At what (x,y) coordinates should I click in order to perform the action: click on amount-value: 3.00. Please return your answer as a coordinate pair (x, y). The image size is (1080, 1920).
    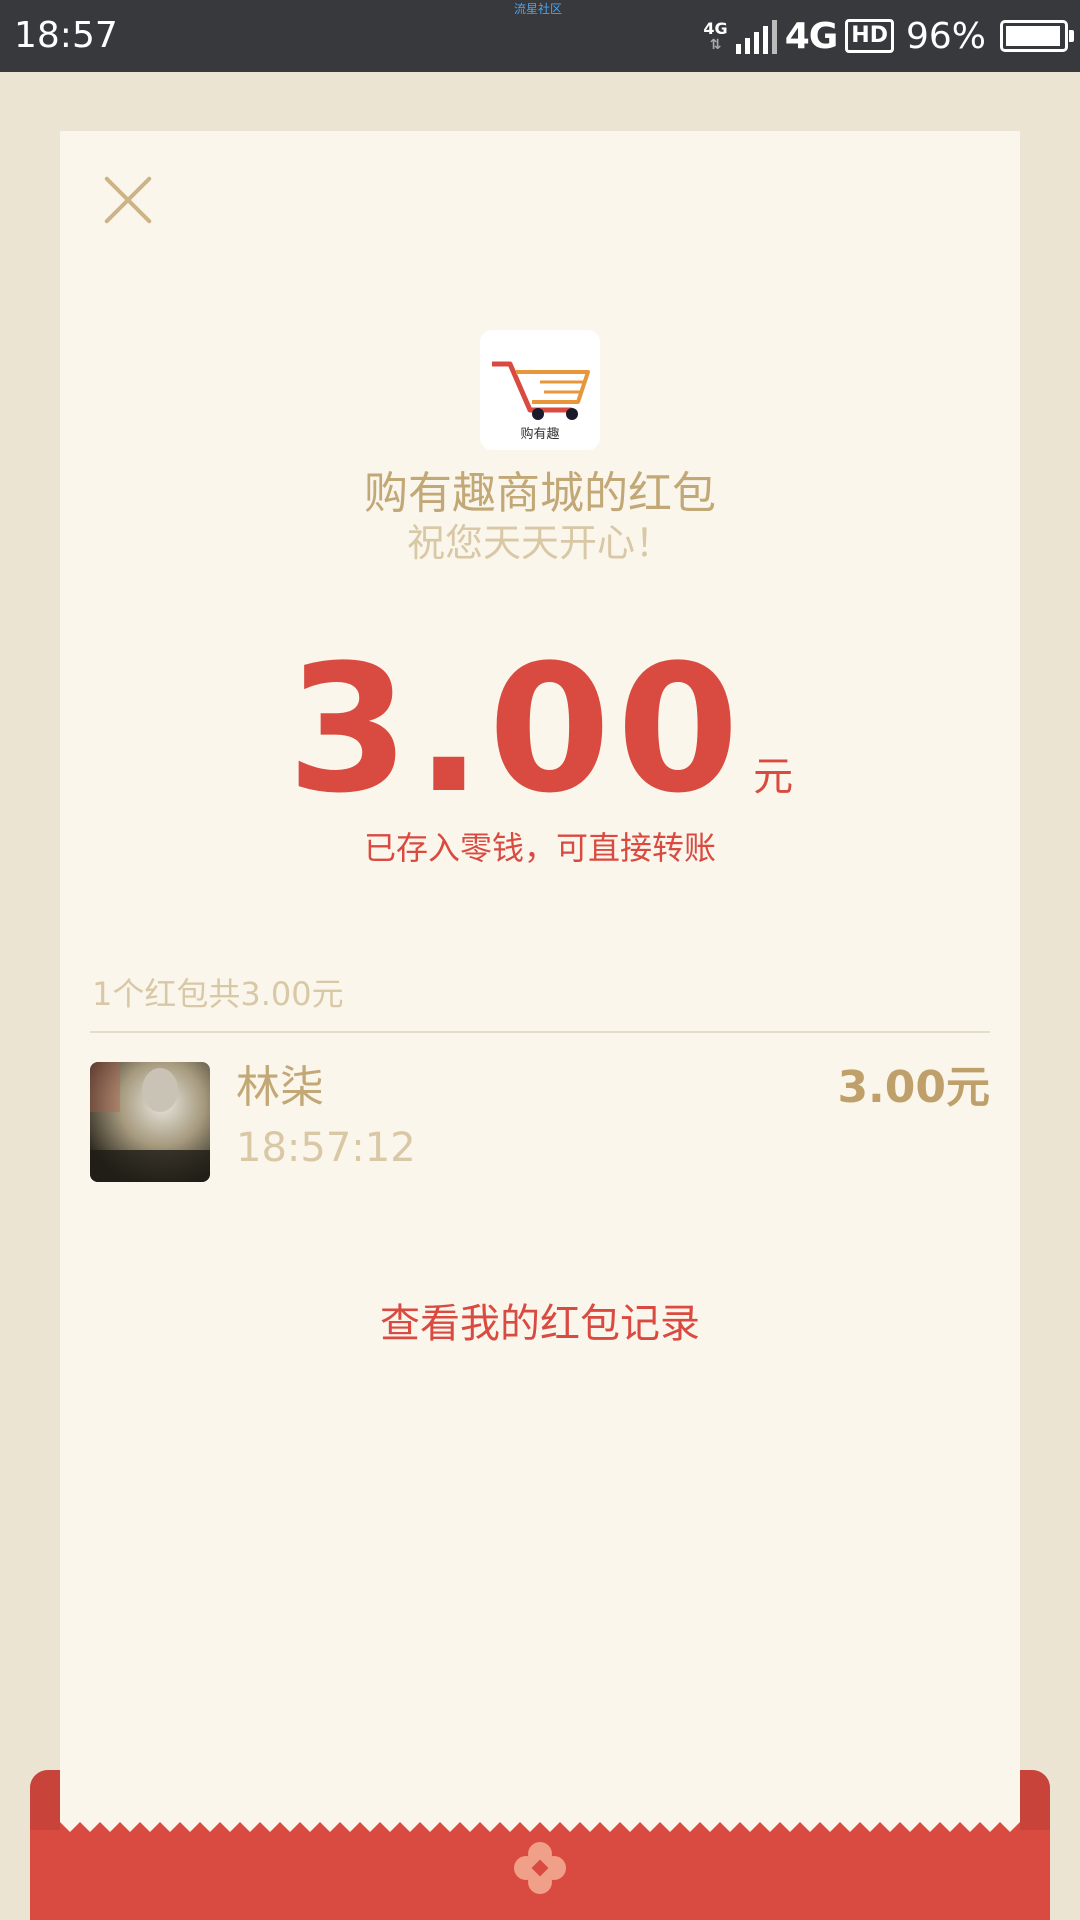
    Looking at the image, I should click on (516, 729).